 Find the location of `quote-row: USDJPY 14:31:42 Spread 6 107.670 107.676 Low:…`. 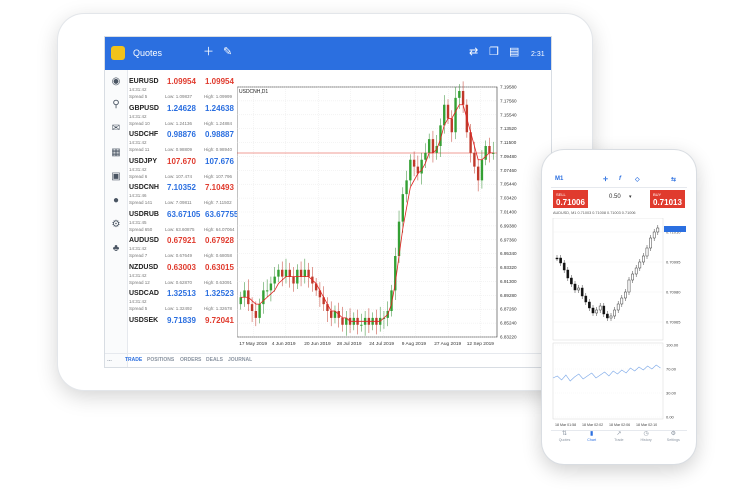

quote-row: USDJPY 14:31:42 Spread 6 107.670 107.676 Low:… is located at coordinates (182, 170).